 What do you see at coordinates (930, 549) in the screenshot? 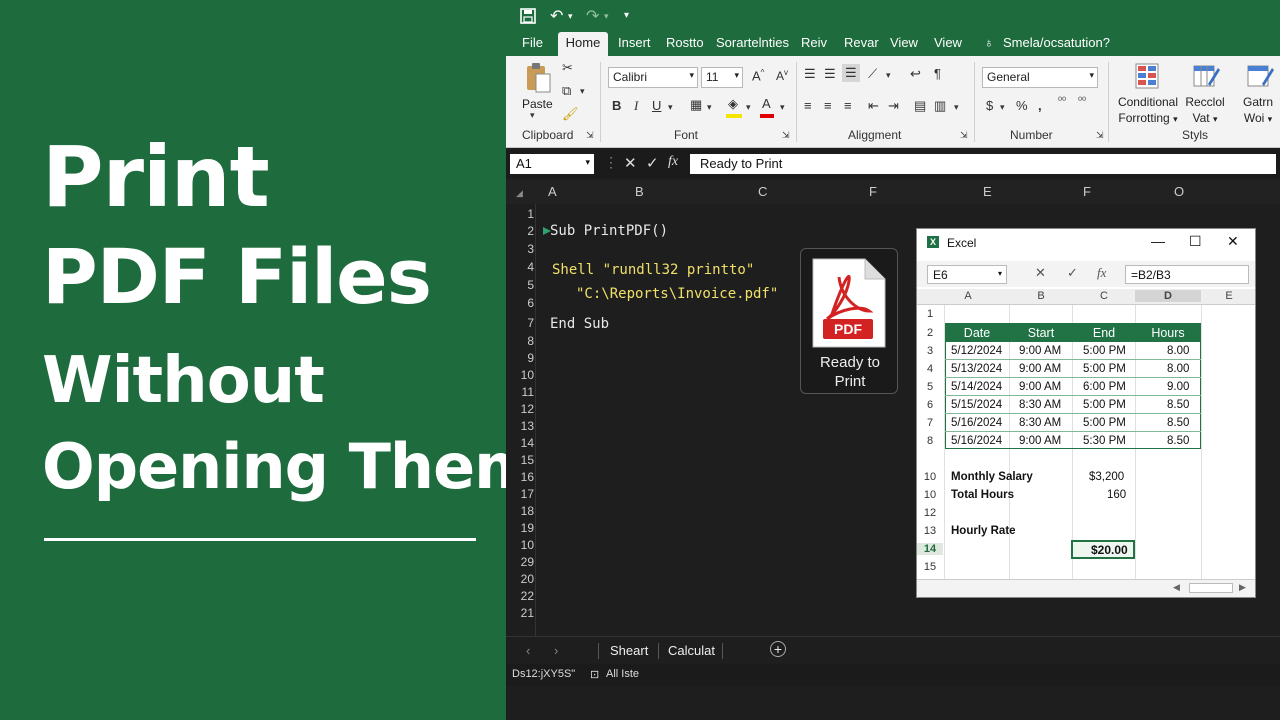
I see `popup-row-header: 14` at bounding box center [930, 549].